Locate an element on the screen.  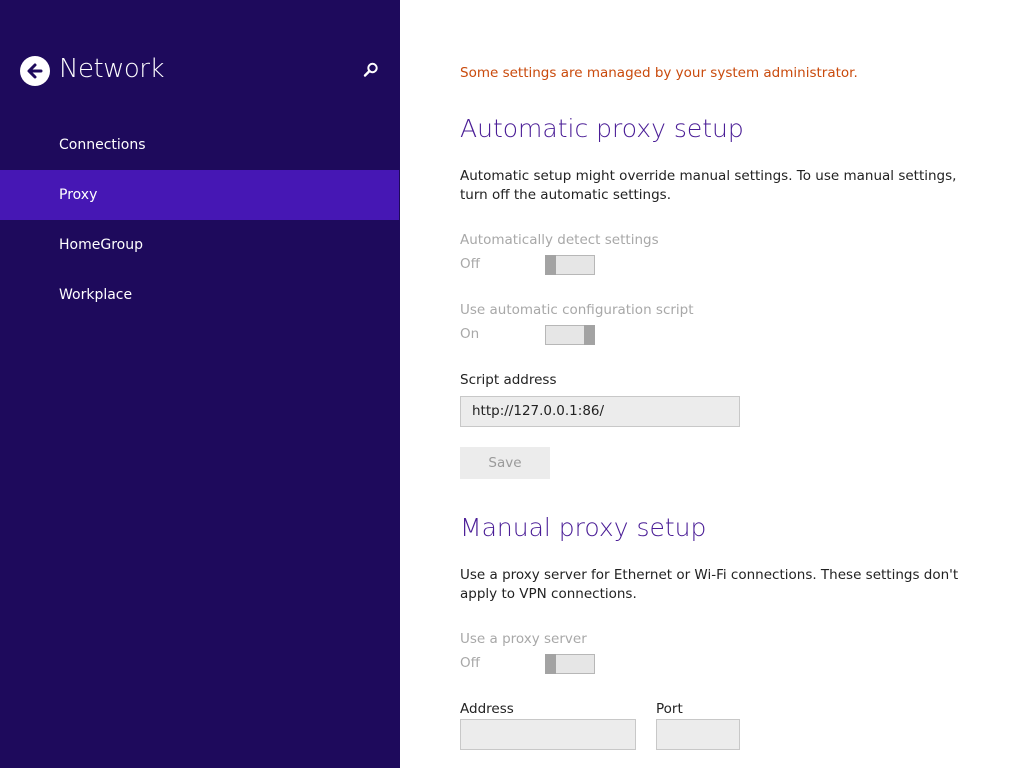
detect-settings-toggle is located at coordinates (570, 265).